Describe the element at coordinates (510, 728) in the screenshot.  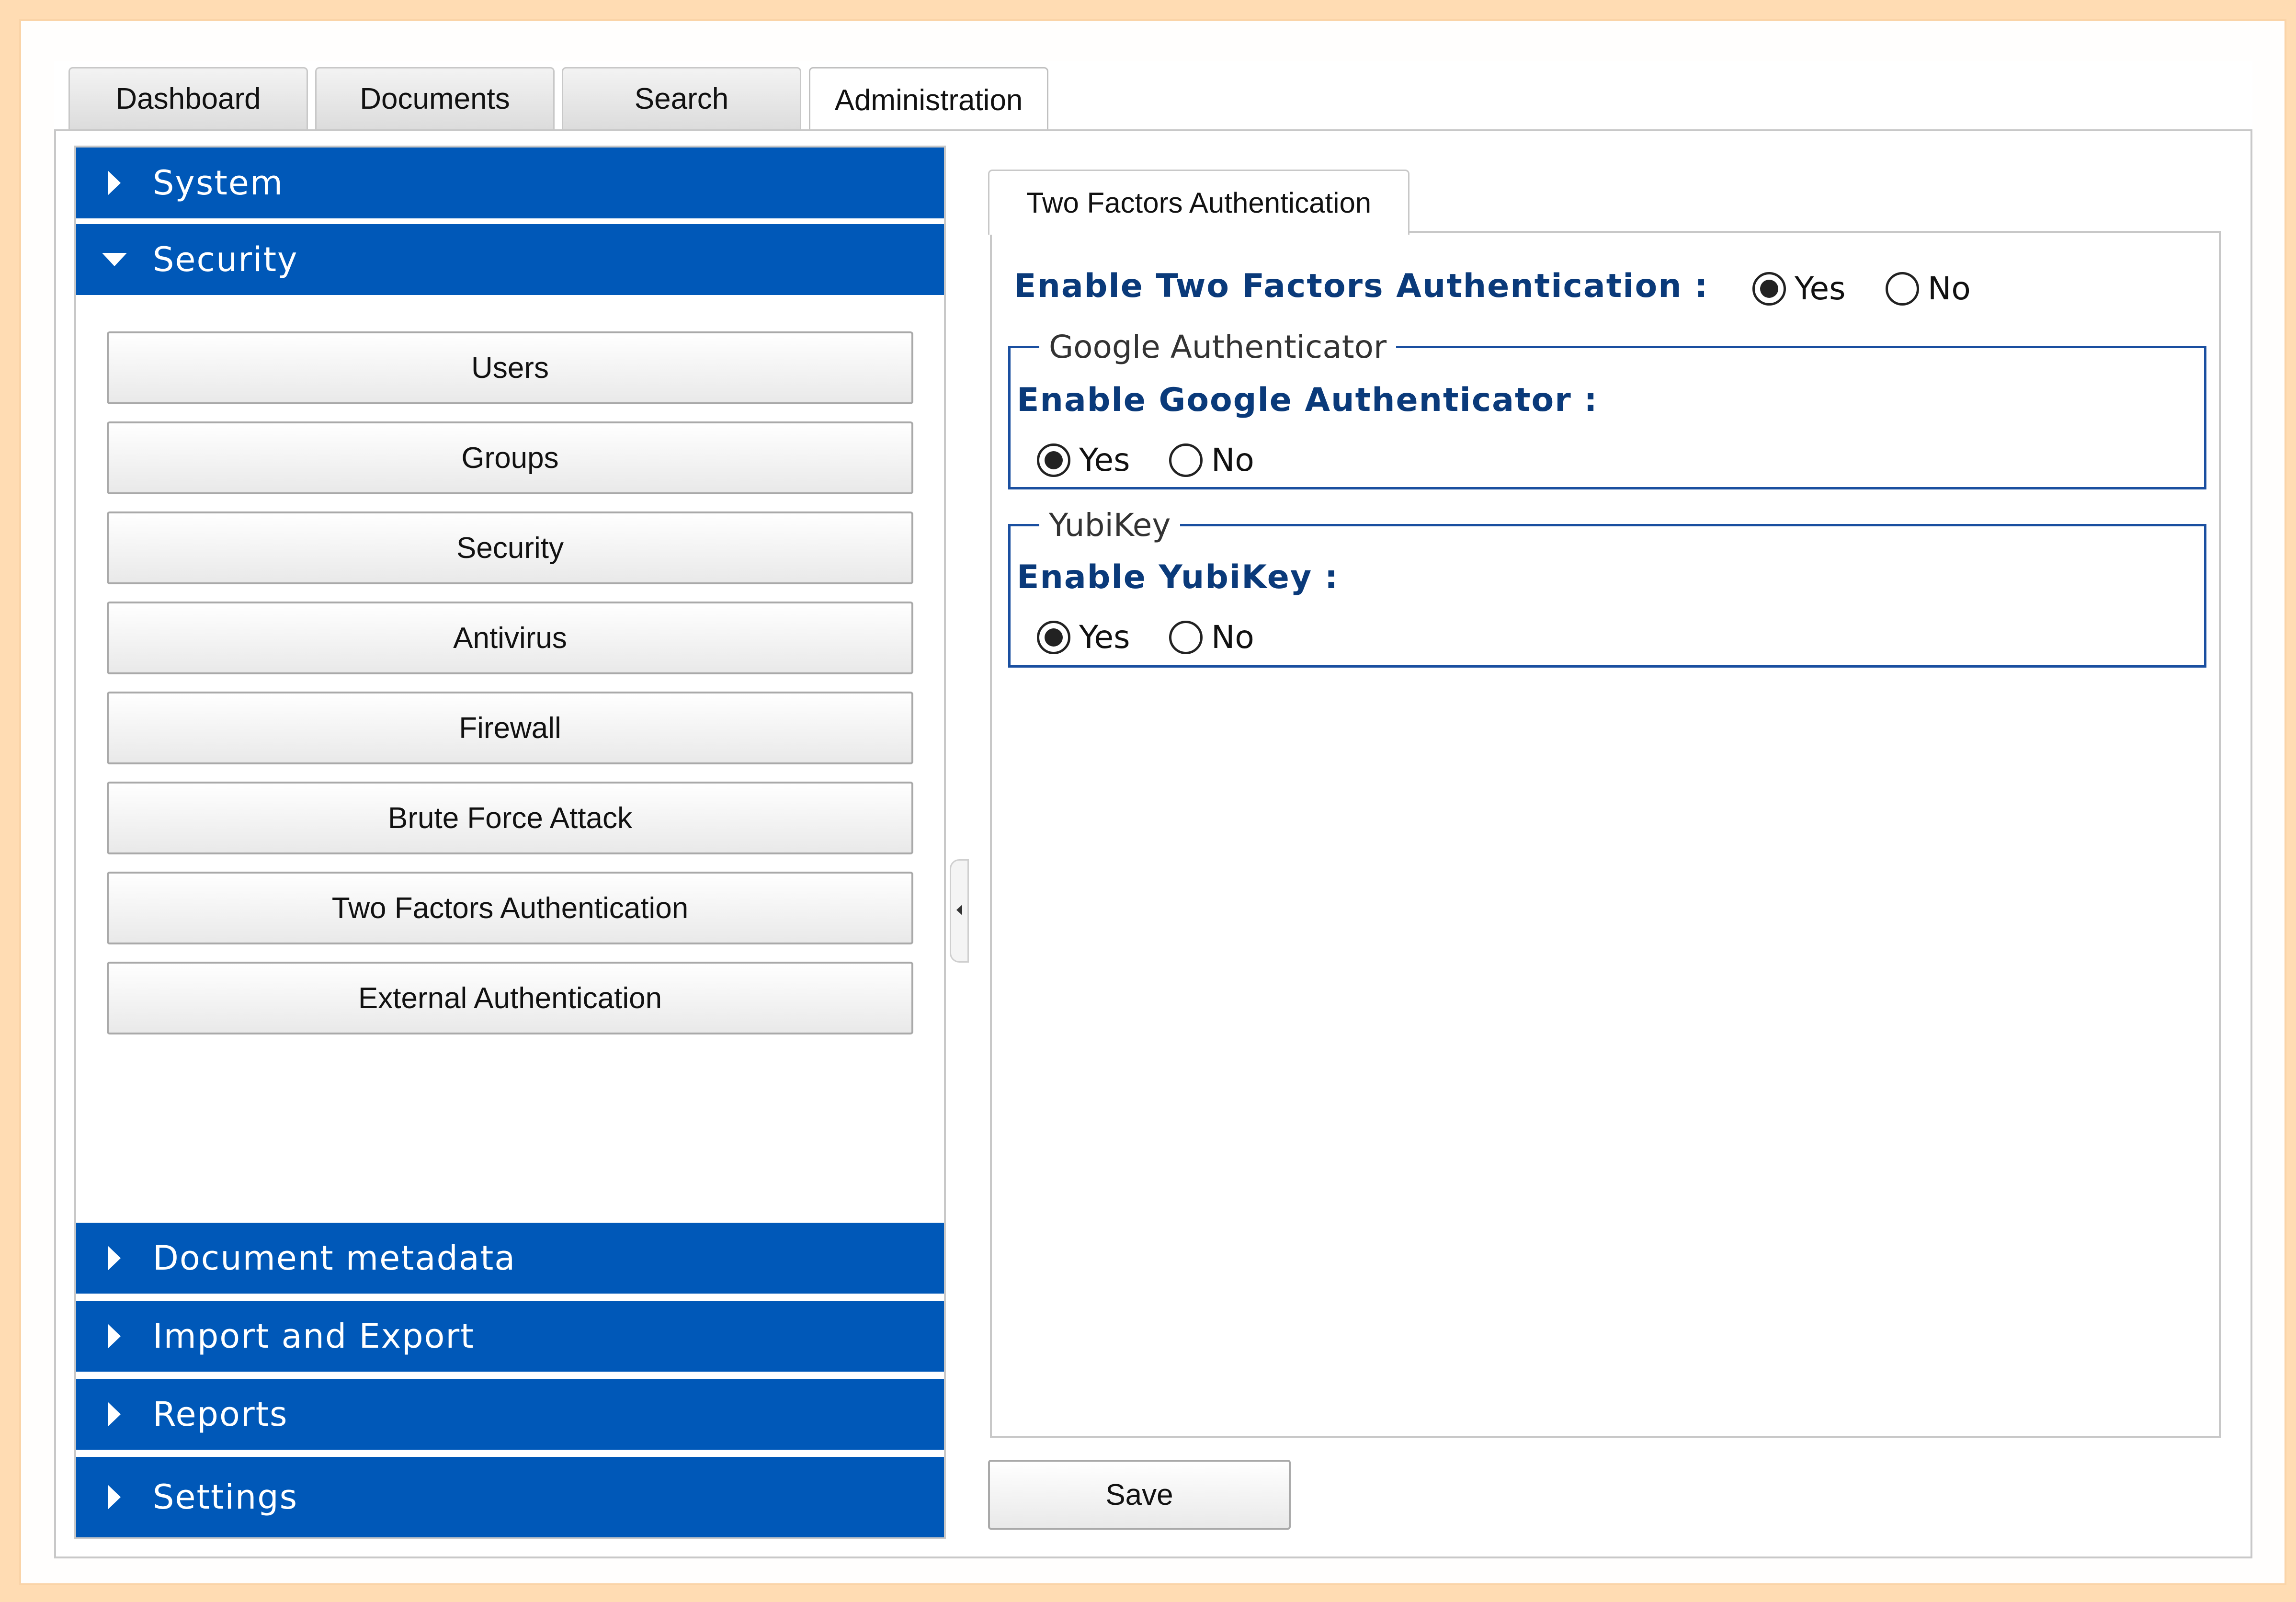
I see `firewall-button: Firewall` at that location.